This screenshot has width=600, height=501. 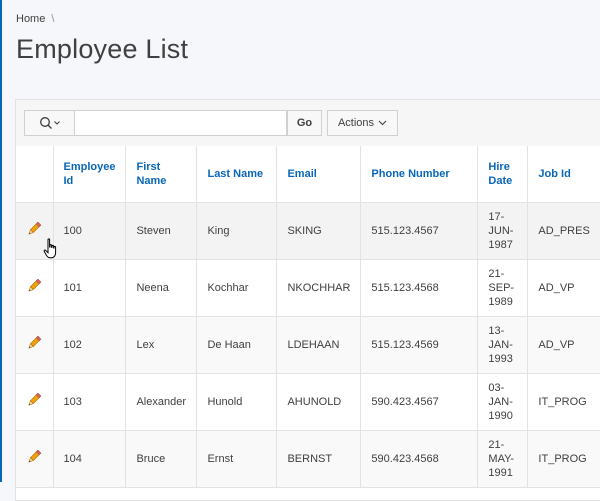 I want to click on breadcrumb-home-link: Home, so click(x=30, y=19).